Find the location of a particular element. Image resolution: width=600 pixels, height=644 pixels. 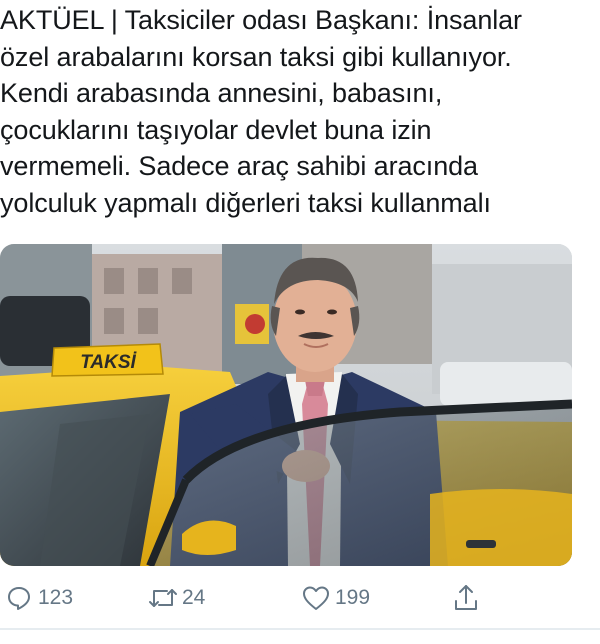

share-button is located at coordinates (466, 598).